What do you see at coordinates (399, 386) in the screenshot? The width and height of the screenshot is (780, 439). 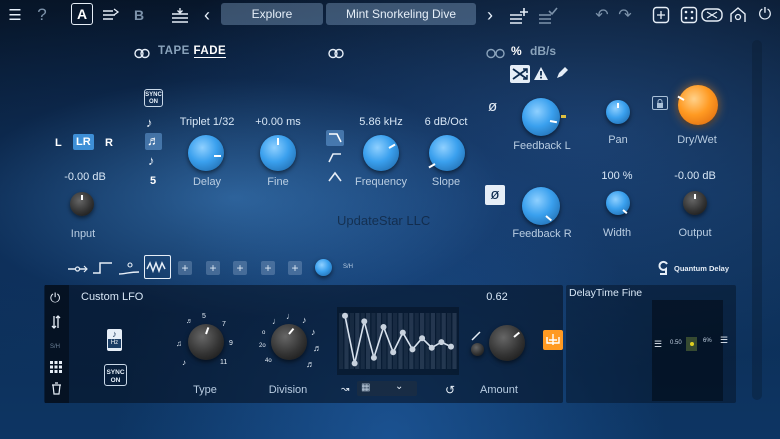 I see `chevron-down-icon: ⌄` at bounding box center [399, 386].